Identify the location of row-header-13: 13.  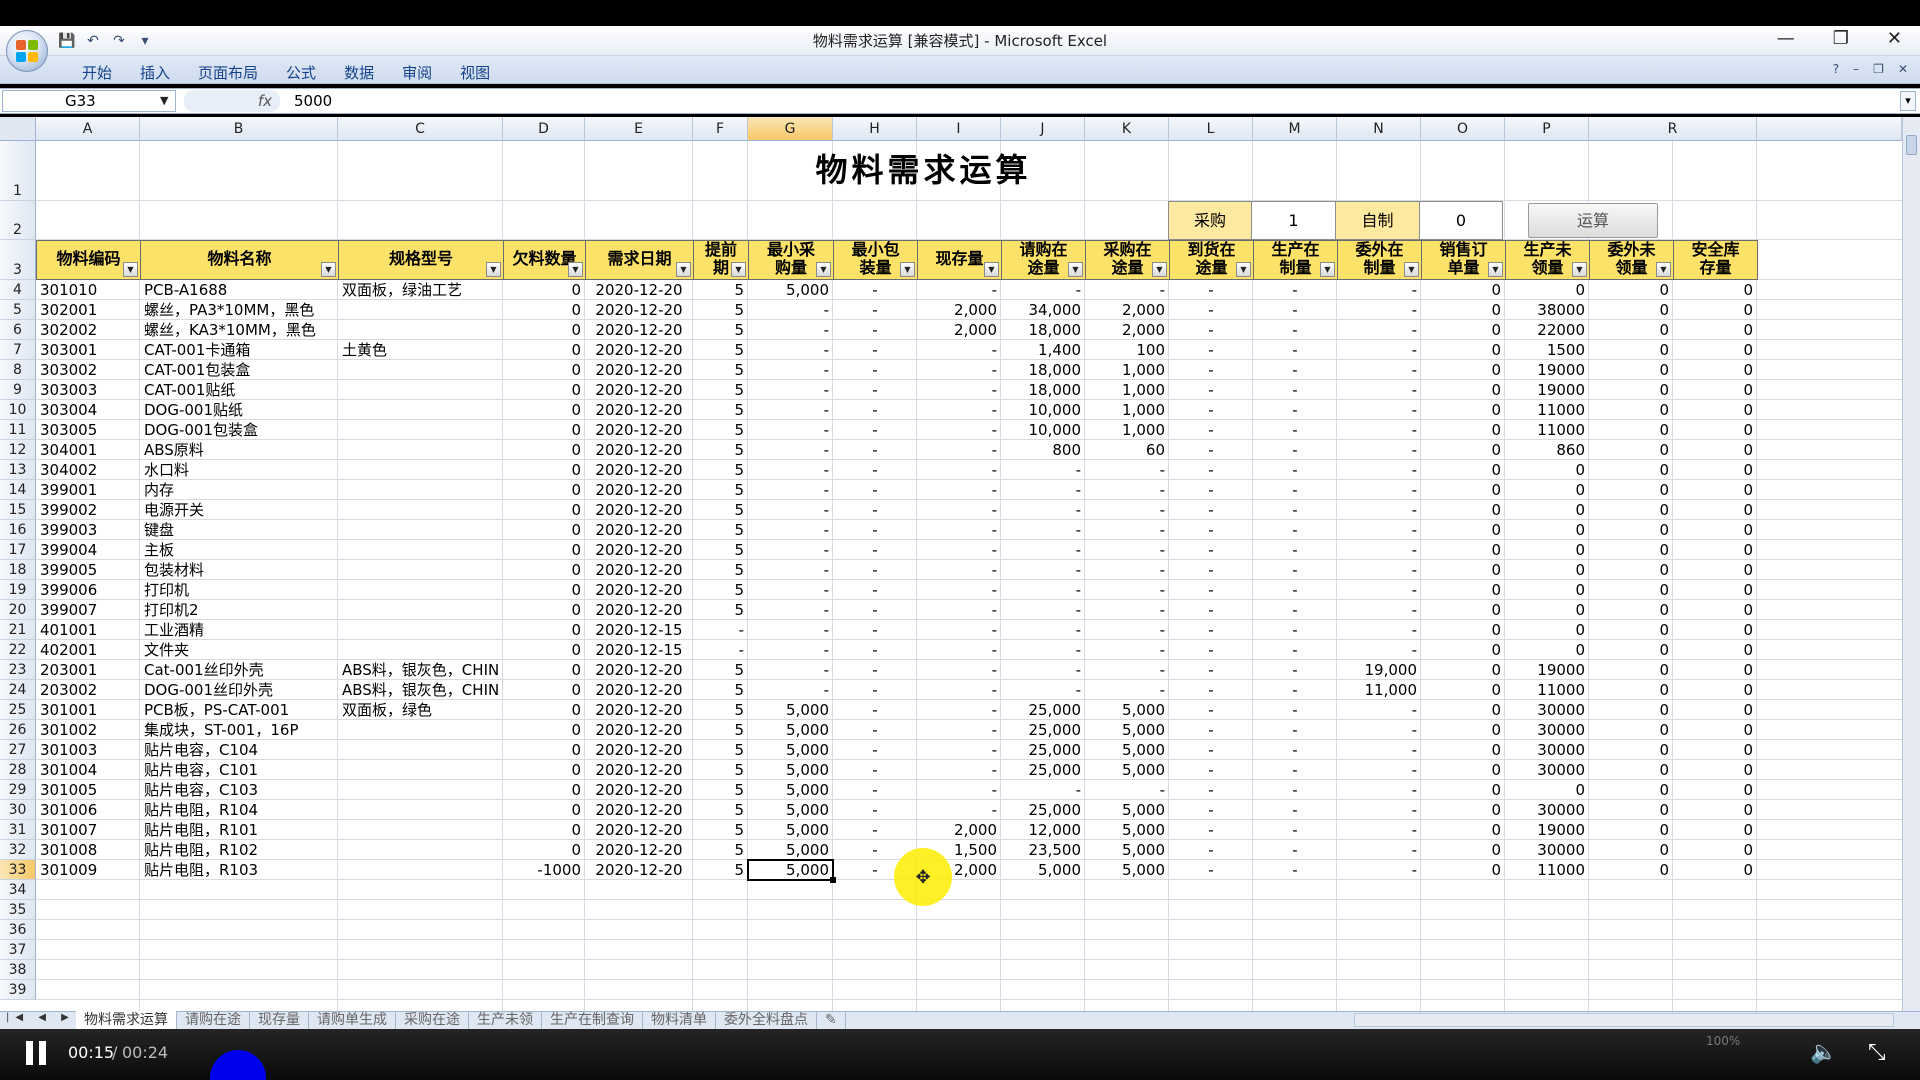
(18, 470).